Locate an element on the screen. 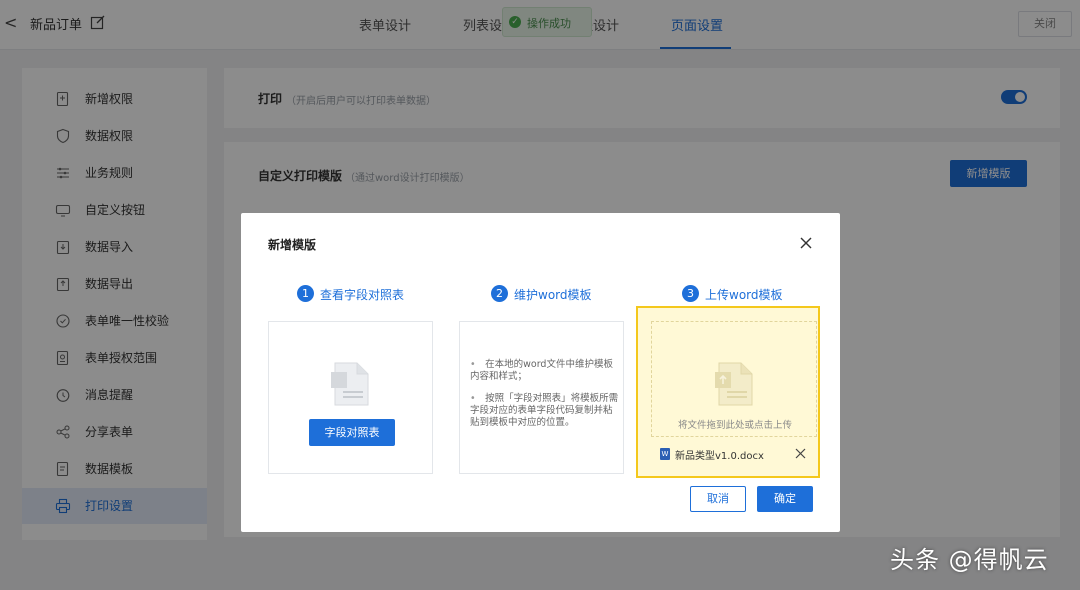 The height and width of the screenshot is (590, 1080). document-icon is located at coordinates (350, 384).